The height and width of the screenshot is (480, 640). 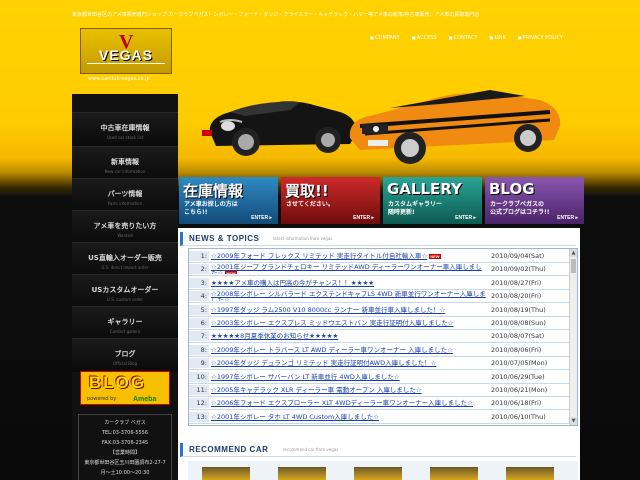 What do you see at coordinates (213, 191) in the screenshot?
I see `stock-banner-title: 在庫情報` at bounding box center [213, 191].